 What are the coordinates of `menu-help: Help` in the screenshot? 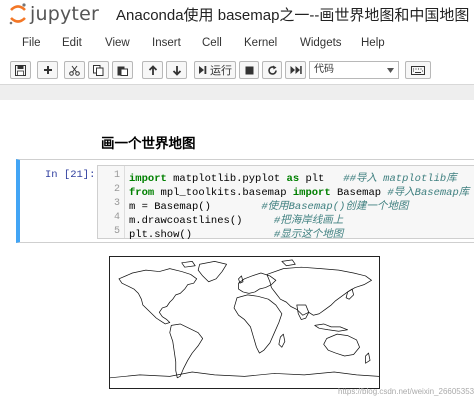 It's located at (373, 43).